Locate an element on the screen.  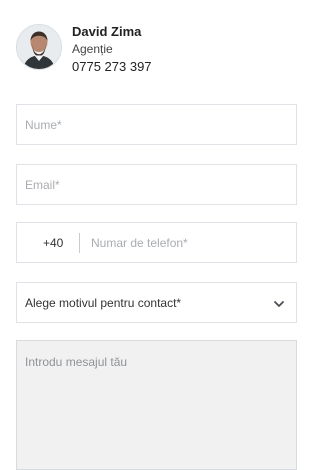
contact-reason-value: Alege motivul pentru contact* is located at coordinates (103, 303).